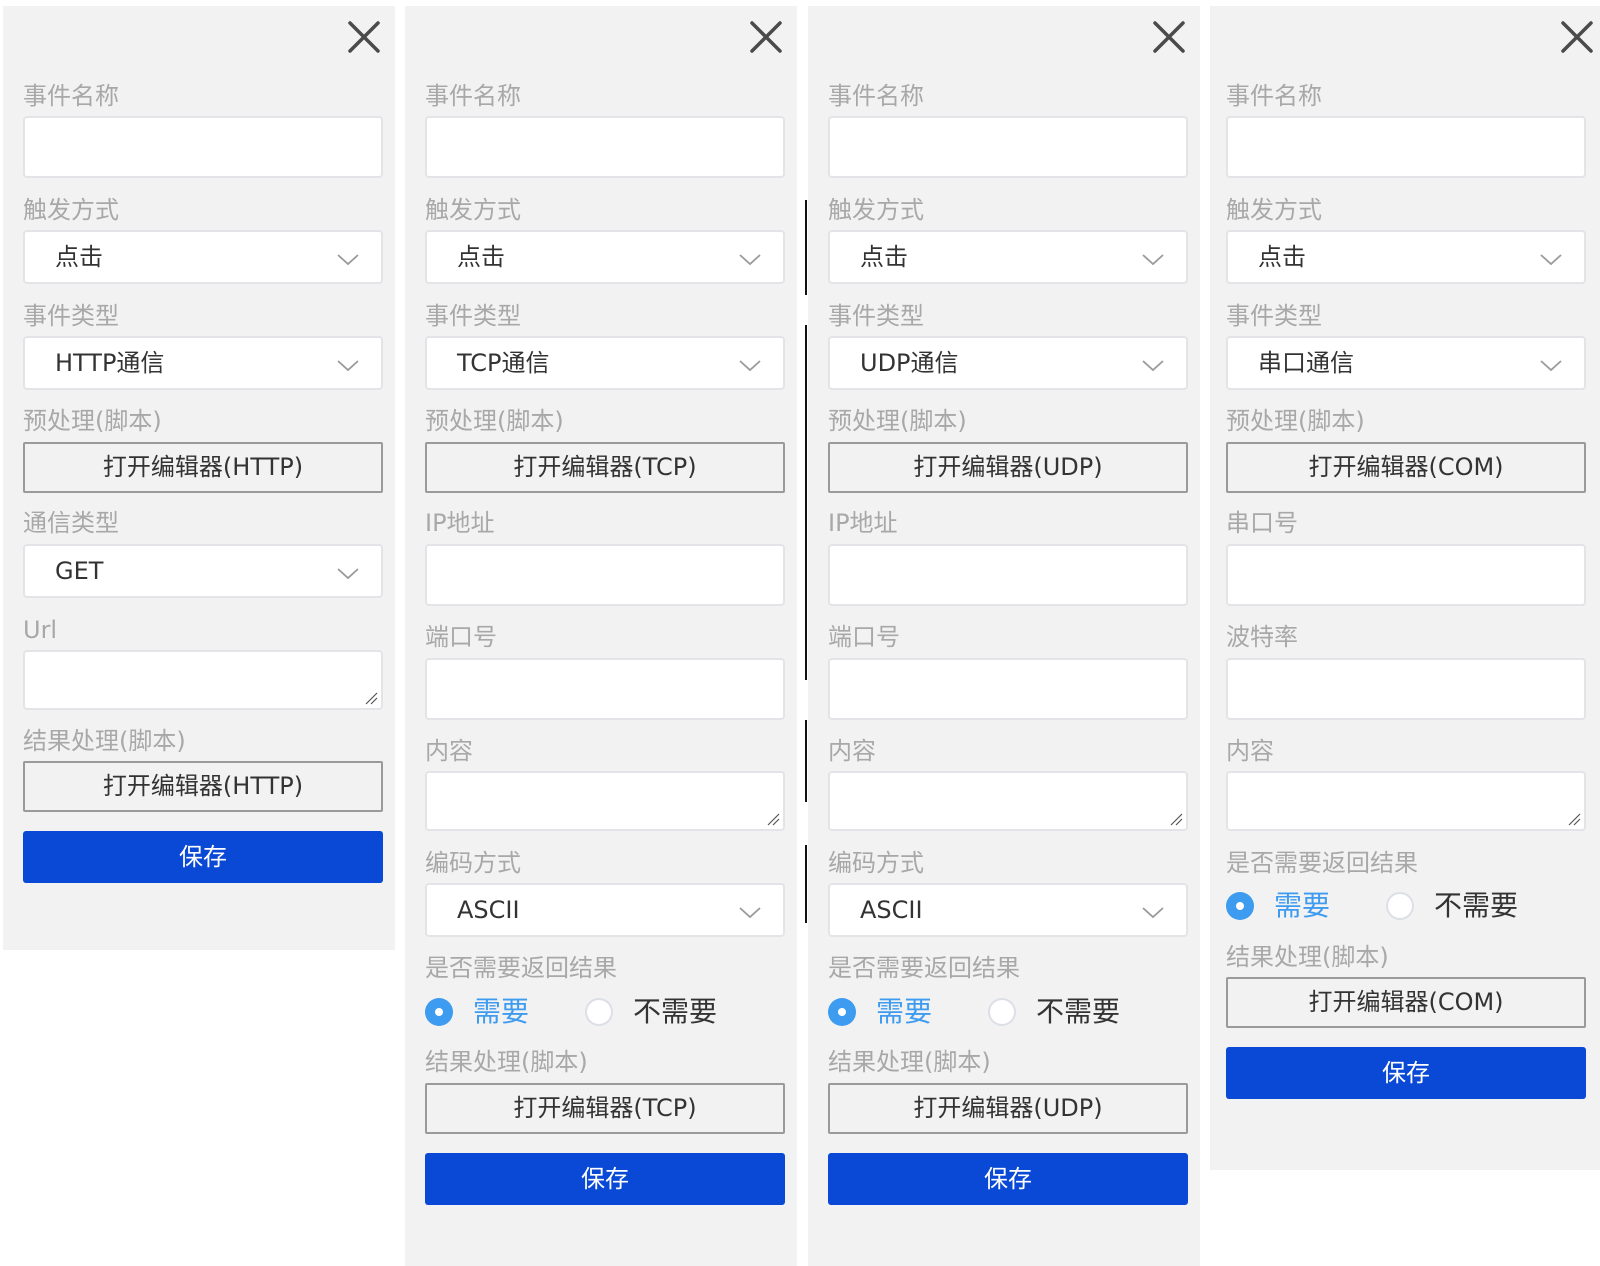 This screenshot has width=1600, height=1266. What do you see at coordinates (1406, 363) in the screenshot?
I see `event-type-select: 串口通信` at bounding box center [1406, 363].